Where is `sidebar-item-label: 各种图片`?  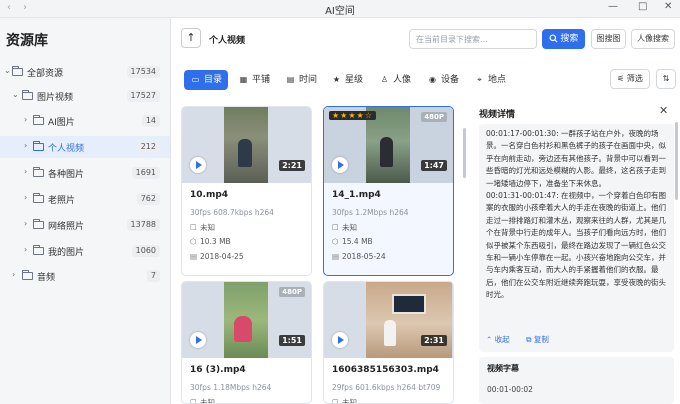
sidebar-item-label: 各种图片 is located at coordinates (66, 175).